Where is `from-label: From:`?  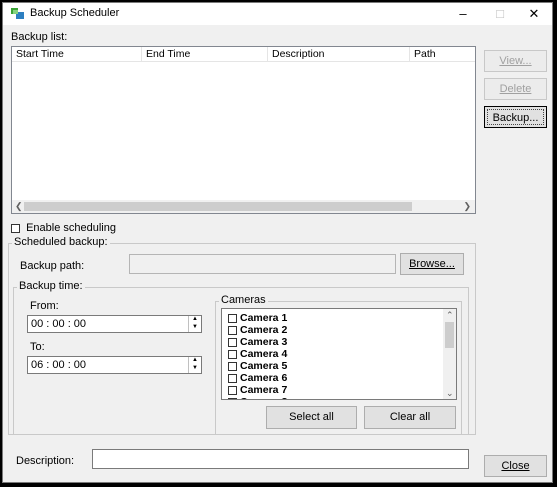
from-label: From: is located at coordinates (44, 306).